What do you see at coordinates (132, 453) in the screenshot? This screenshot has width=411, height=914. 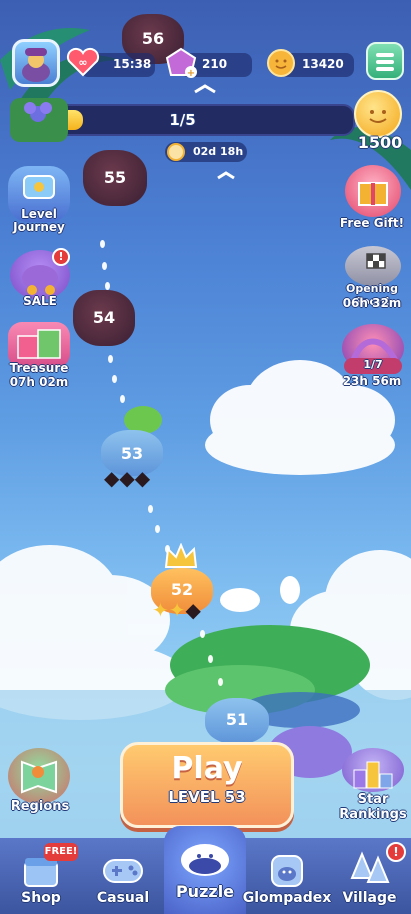 I see `level-number: 53` at bounding box center [132, 453].